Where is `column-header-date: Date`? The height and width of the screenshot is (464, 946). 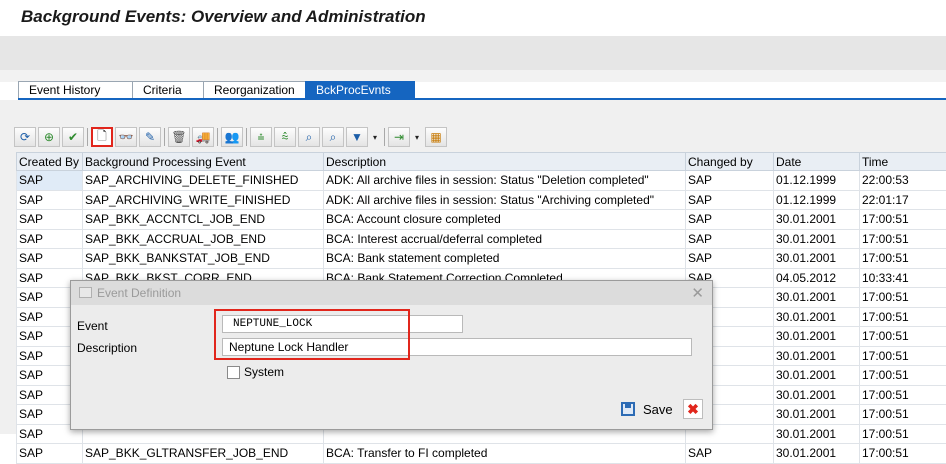
column-header-date: Date is located at coordinates (817, 162).